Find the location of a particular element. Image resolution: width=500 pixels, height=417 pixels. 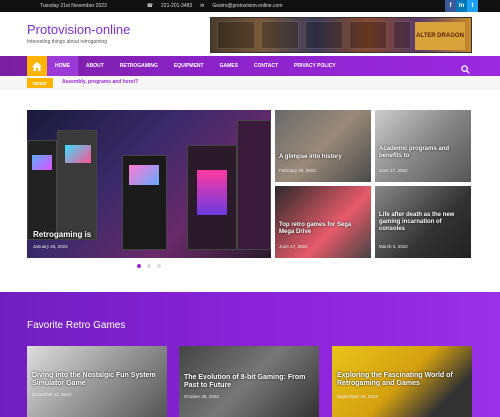

header-ad-banner: ALTER DRAGON is located at coordinates (341, 35).